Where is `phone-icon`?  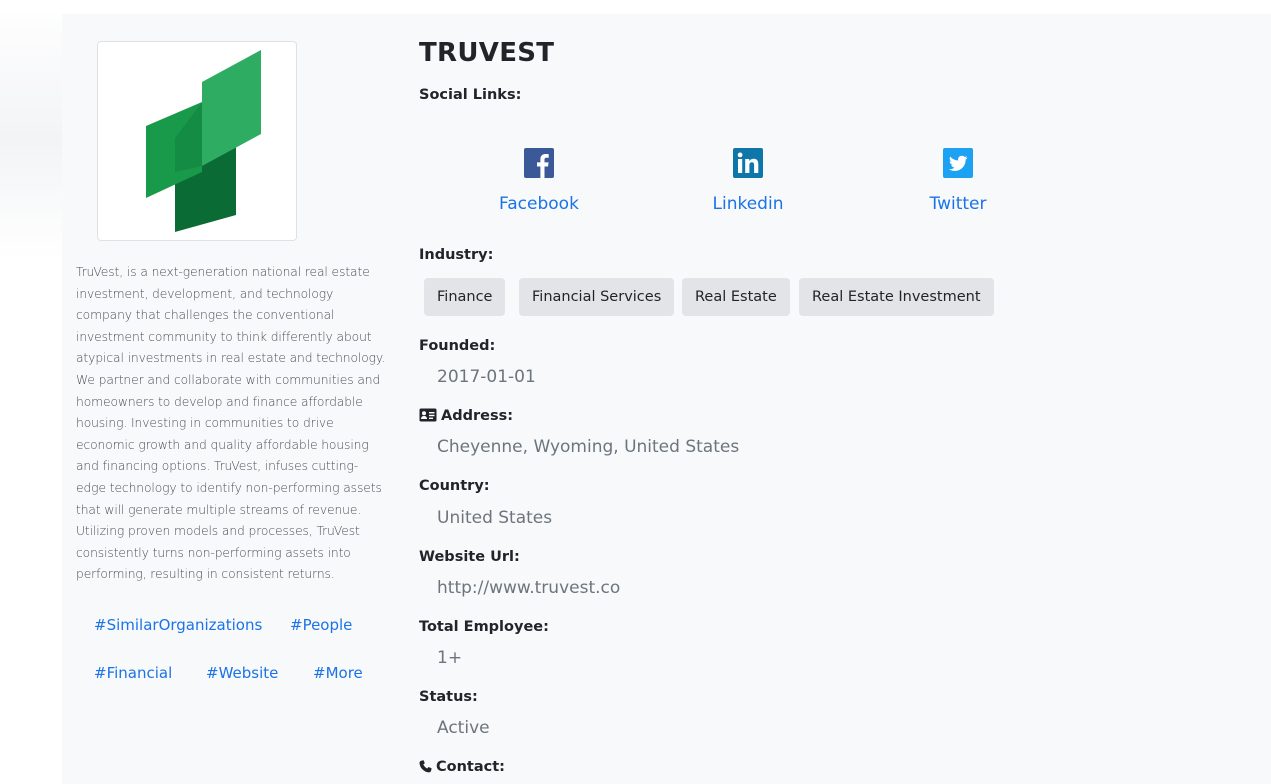 phone-icon is located at coordinates (425, 766).